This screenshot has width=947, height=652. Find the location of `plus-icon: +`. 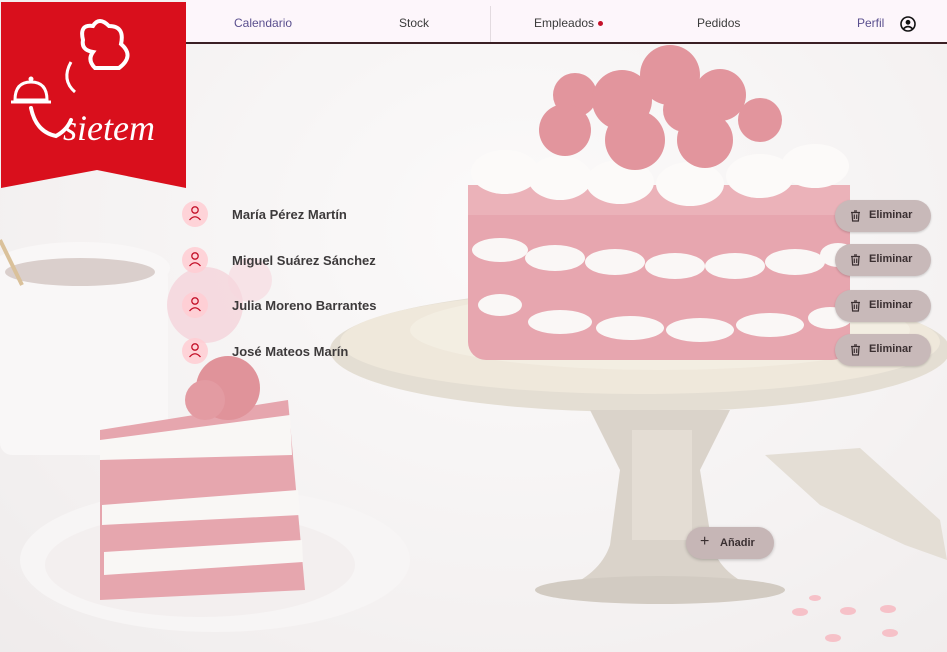

plus-icon: + is located at coordinates (705, 541).